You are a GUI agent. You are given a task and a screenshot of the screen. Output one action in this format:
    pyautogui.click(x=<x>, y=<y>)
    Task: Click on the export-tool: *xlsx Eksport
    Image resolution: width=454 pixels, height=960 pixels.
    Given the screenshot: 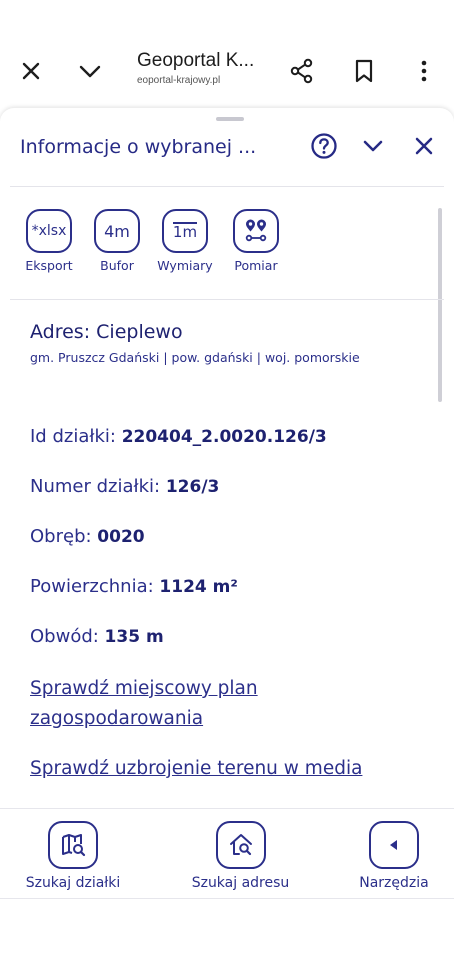 What is the action you would take?
    pyautogui.click(x=49, y=241)
    